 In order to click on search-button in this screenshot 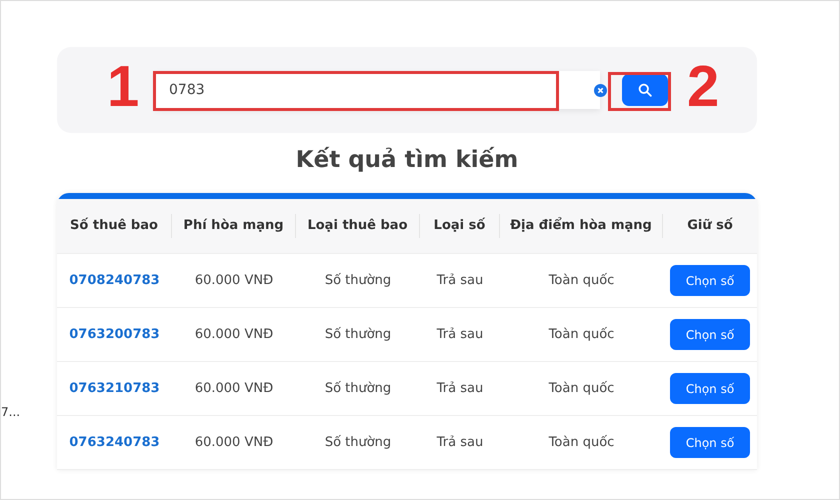, I will do `click(645, 90)`.